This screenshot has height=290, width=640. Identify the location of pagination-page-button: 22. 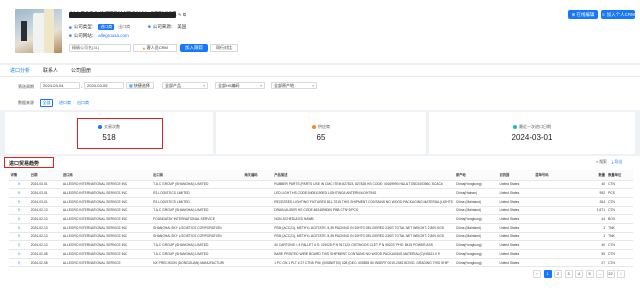
(610, 274).